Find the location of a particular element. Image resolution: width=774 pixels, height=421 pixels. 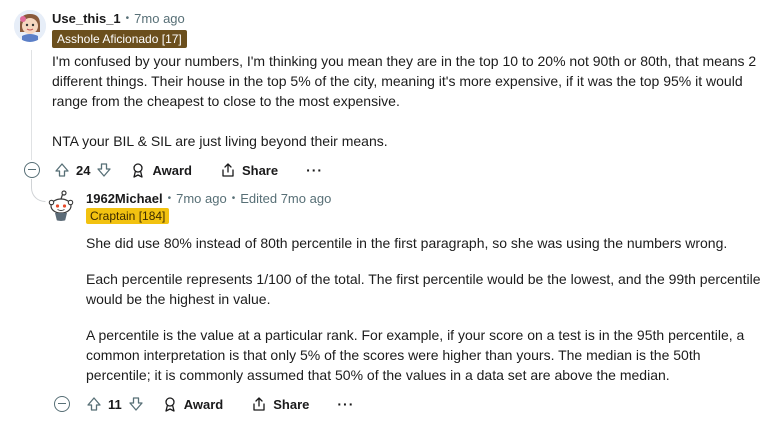

avatar-illustration-icon is located at coordinates (30, 26).